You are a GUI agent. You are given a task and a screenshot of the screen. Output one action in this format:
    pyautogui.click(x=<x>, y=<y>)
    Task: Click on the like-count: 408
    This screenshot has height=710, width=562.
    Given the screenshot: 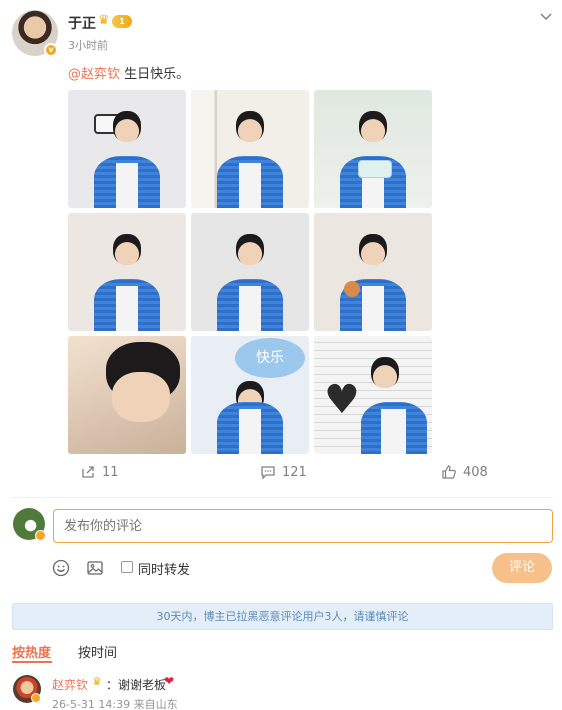 What is the action you would take?
    pyautogui.click(x=475, y=472)
    